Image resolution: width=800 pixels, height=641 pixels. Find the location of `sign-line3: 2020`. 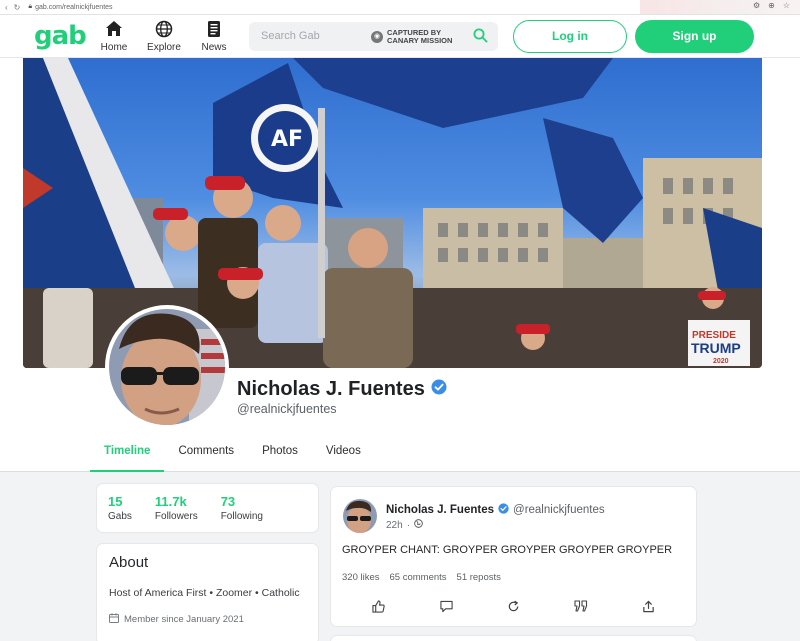

sign-line3: 2020 is located at coordinates (721, 361).